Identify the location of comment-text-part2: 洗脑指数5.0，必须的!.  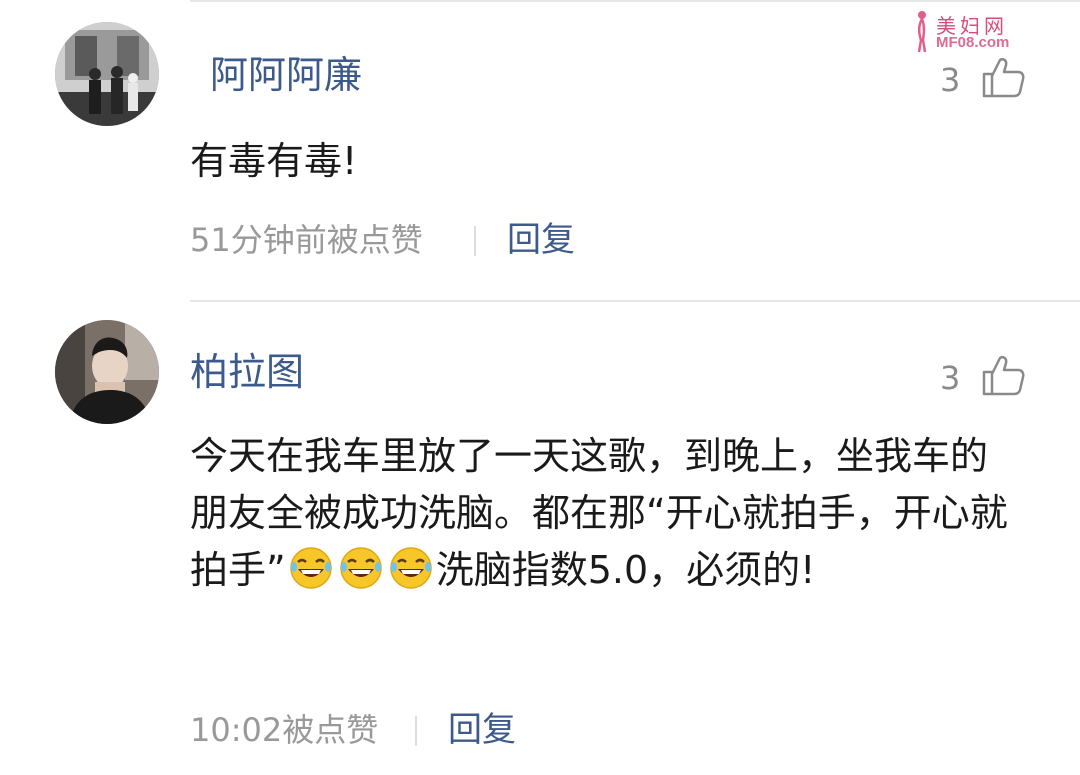
(625, 570).